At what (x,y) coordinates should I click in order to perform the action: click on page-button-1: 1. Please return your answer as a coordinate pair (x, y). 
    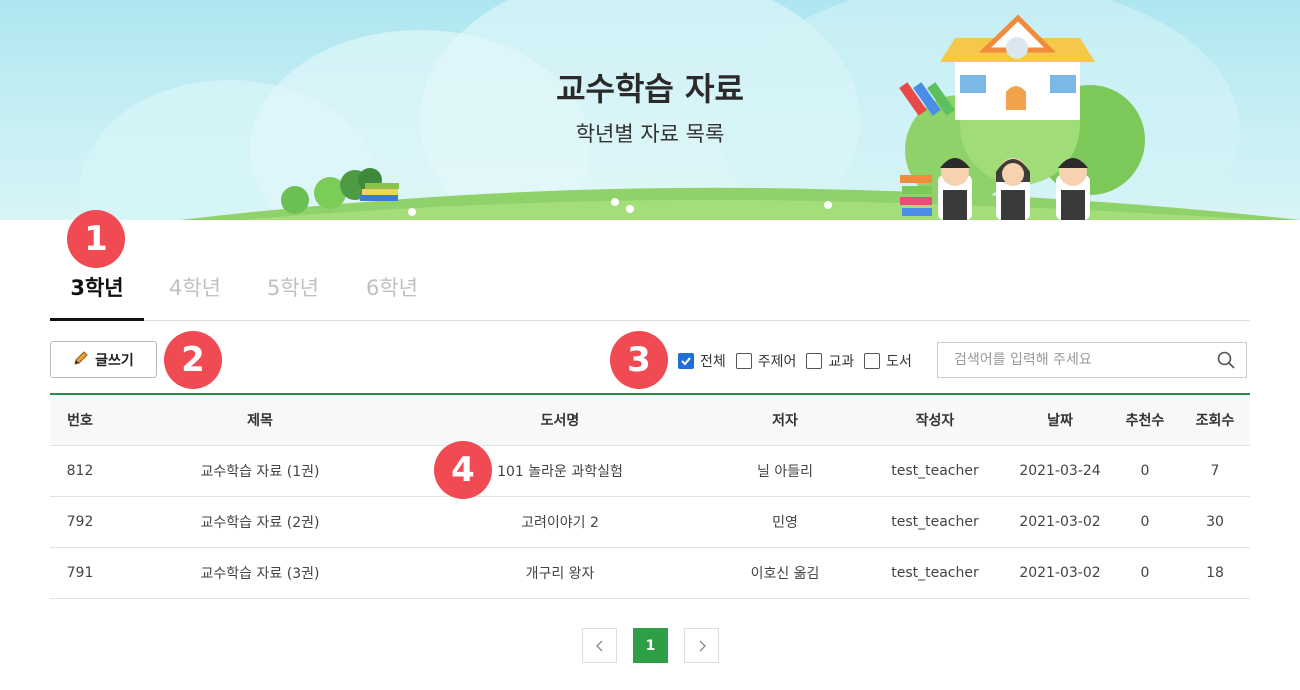
    Looking at the image, I should click on (650, 645).